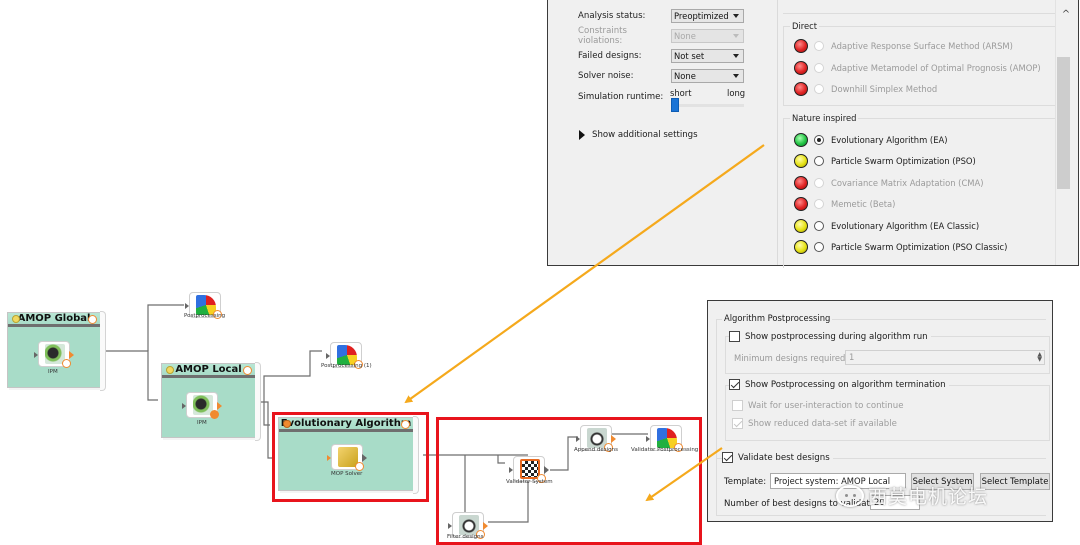  I want to click on solver-noise-select: None, so click(707, 76).